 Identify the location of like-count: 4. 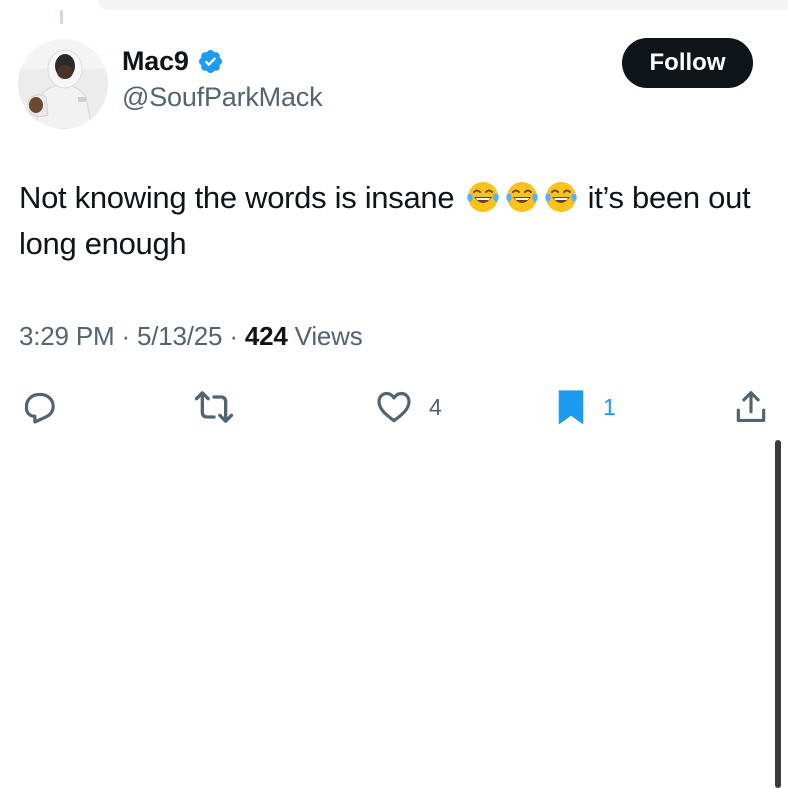
(435, 406).